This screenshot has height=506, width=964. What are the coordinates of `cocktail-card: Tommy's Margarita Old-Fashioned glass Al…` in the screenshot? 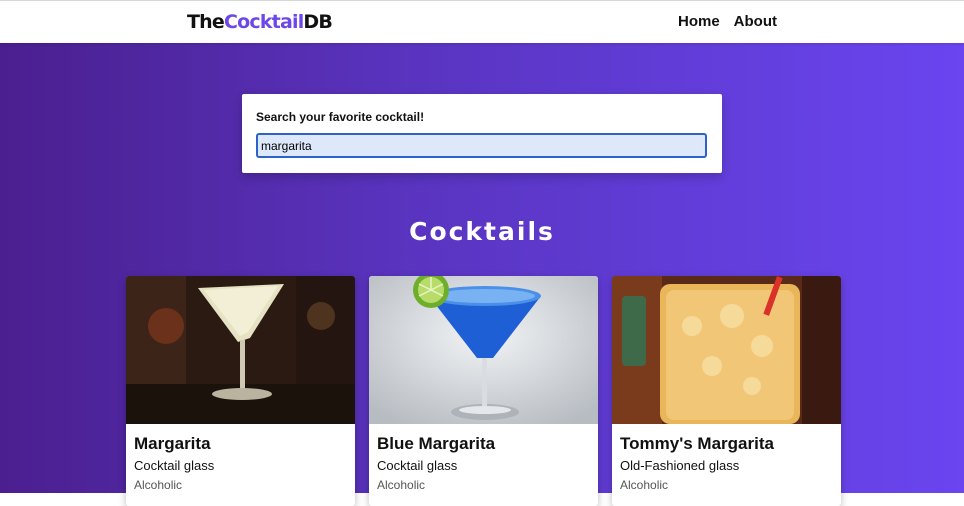 It's located at (726, 391).